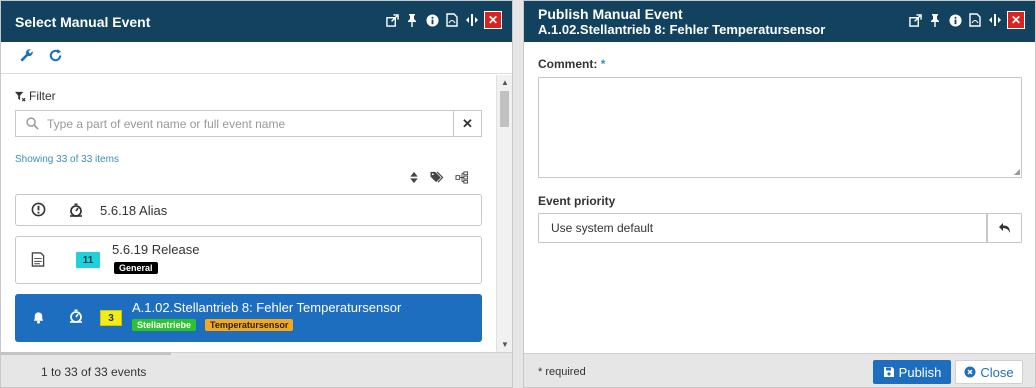 The width and height of the screenshot is (1036, 388). What do you see at coordinates (20, 96) in the screenshot?
I see `filter-icon` at bounding box center [20, 96].